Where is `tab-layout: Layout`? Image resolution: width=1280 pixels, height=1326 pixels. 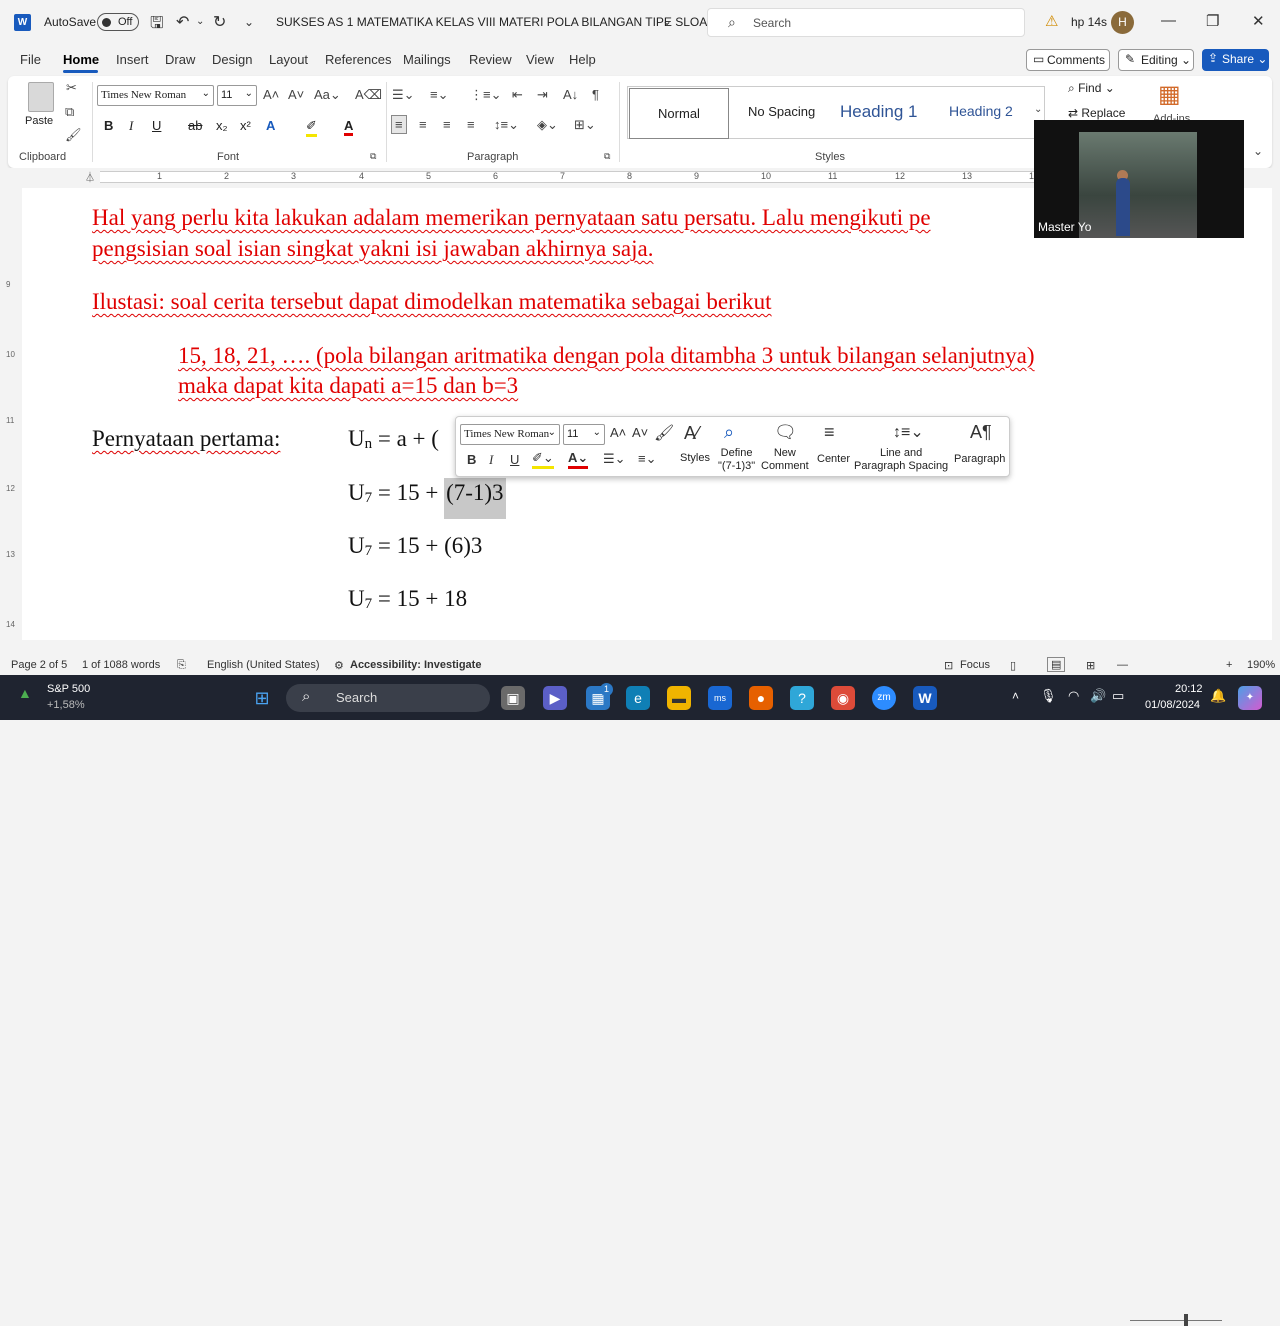 tab-layout: Layout is located at coordinates (288, 59).